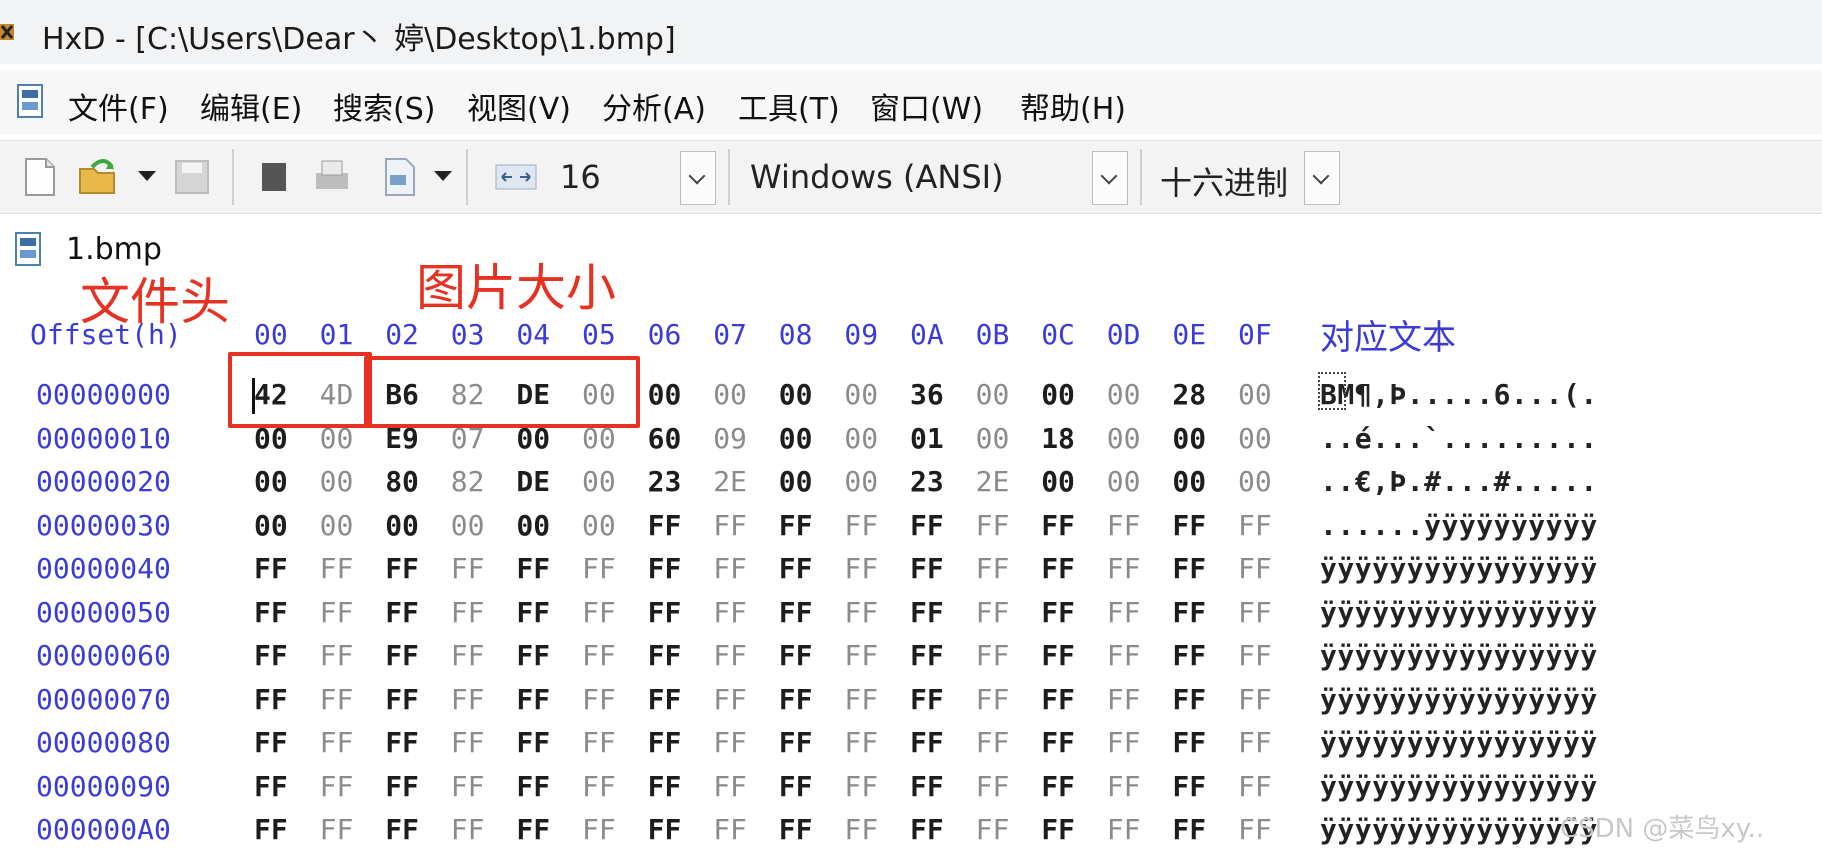 This screenshot has height=854, width=1822. What do you see at coordinates (993, 481) in the screenshot?
I see `hex-byte: 2E` at bounding box center [993, 481].